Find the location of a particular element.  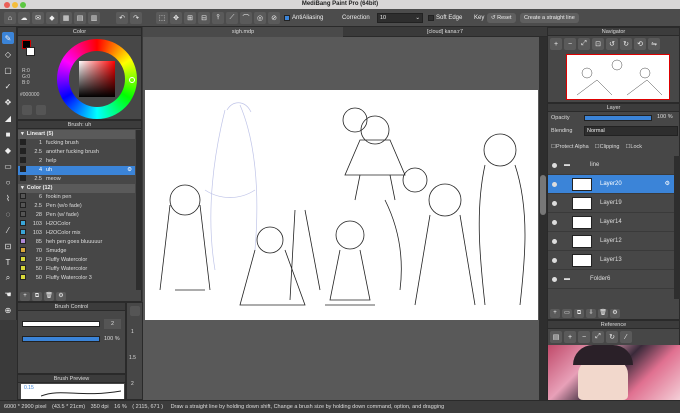

brush-list-scrollbar is located at coordinates (139, 210).